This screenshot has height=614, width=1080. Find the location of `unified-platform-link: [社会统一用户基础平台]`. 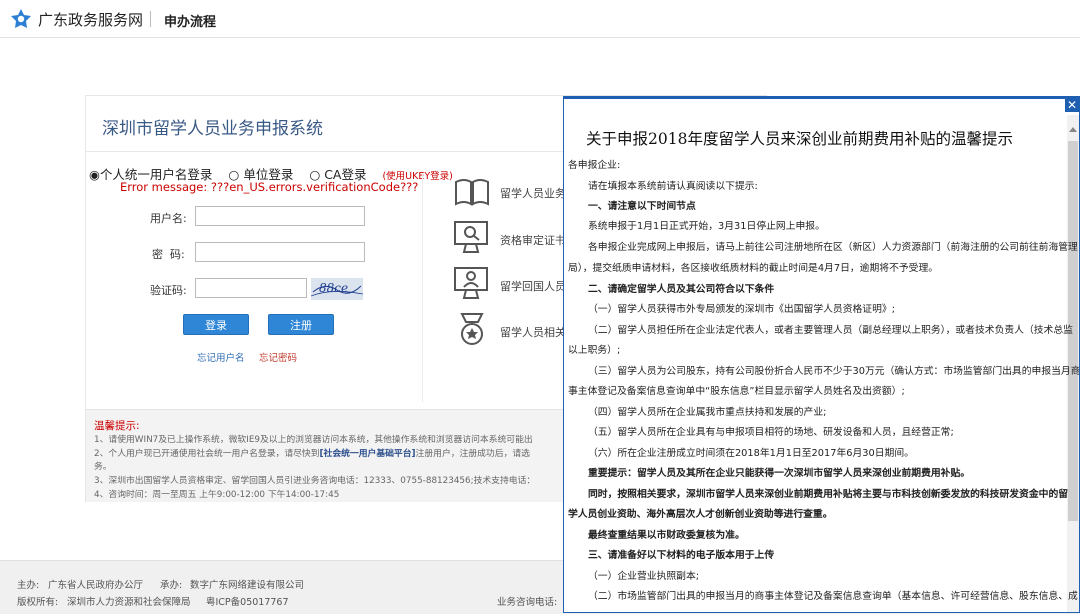

unified-platform-link: [社会统一用户基础平台] is located at coordinates (368, 454).